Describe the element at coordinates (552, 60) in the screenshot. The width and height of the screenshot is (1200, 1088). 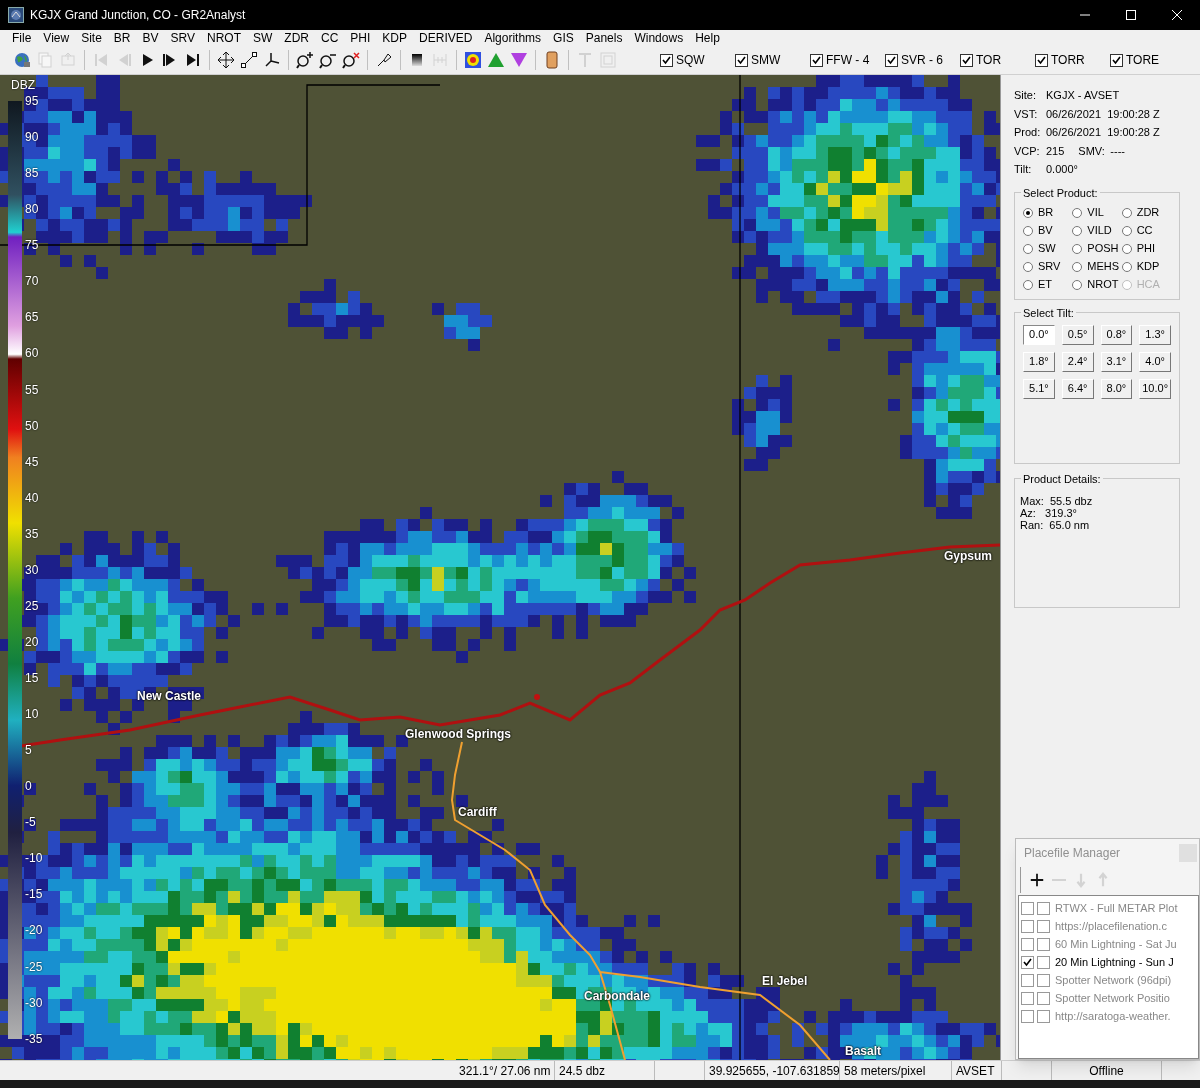
I see `tan-square-icon` at that location.